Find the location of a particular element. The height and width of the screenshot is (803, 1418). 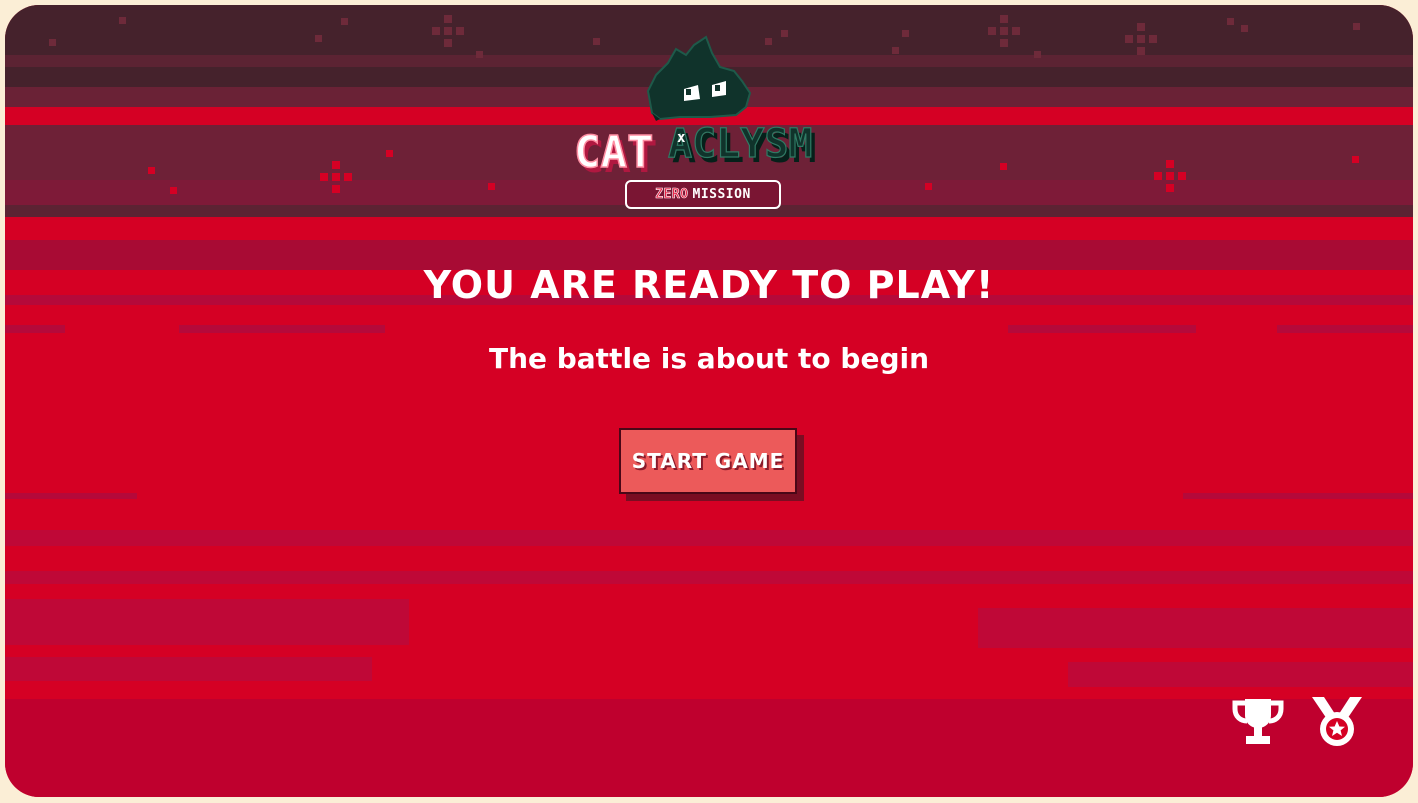

cat-head-icon: CAT CAT ACLYSM ACLYSM x is located at coordinates (695, 109).